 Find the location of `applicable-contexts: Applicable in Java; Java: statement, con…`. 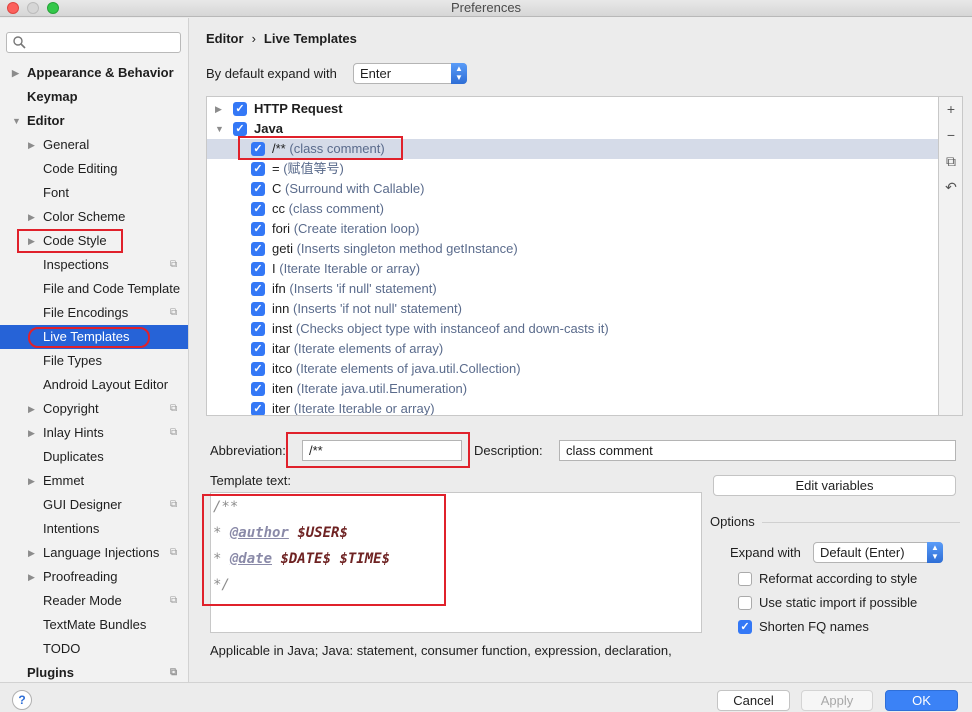

applicable-contexts: Applicable in Java; Java: statement, con… is located at coordinates (441, 650).